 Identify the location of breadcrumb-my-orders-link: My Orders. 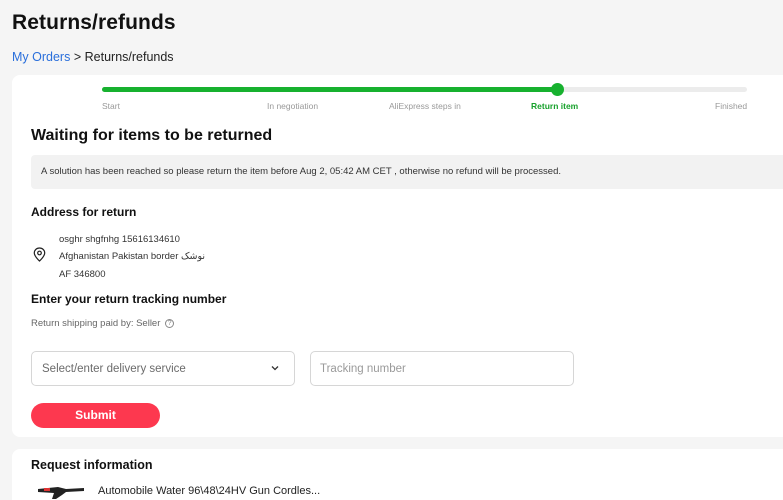
(41, 57).